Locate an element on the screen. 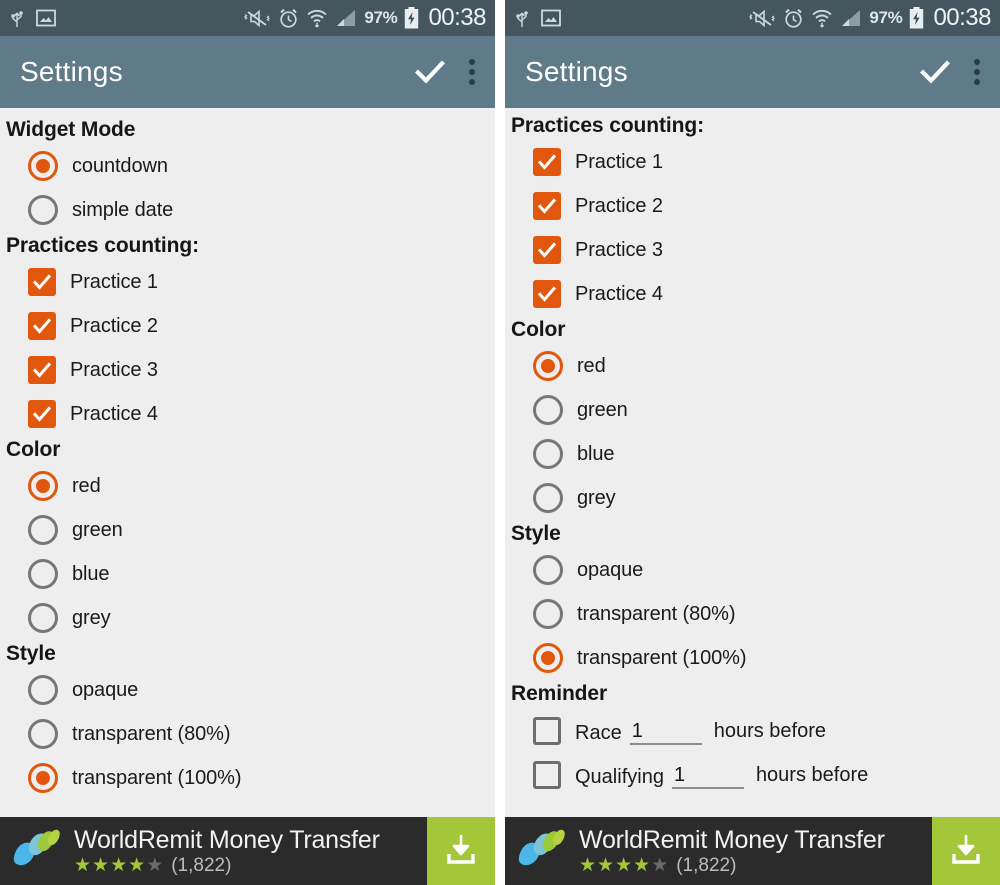 The image size is (1000, 885). group-title-reminder: Reminder is located at coordinates (559, 693).